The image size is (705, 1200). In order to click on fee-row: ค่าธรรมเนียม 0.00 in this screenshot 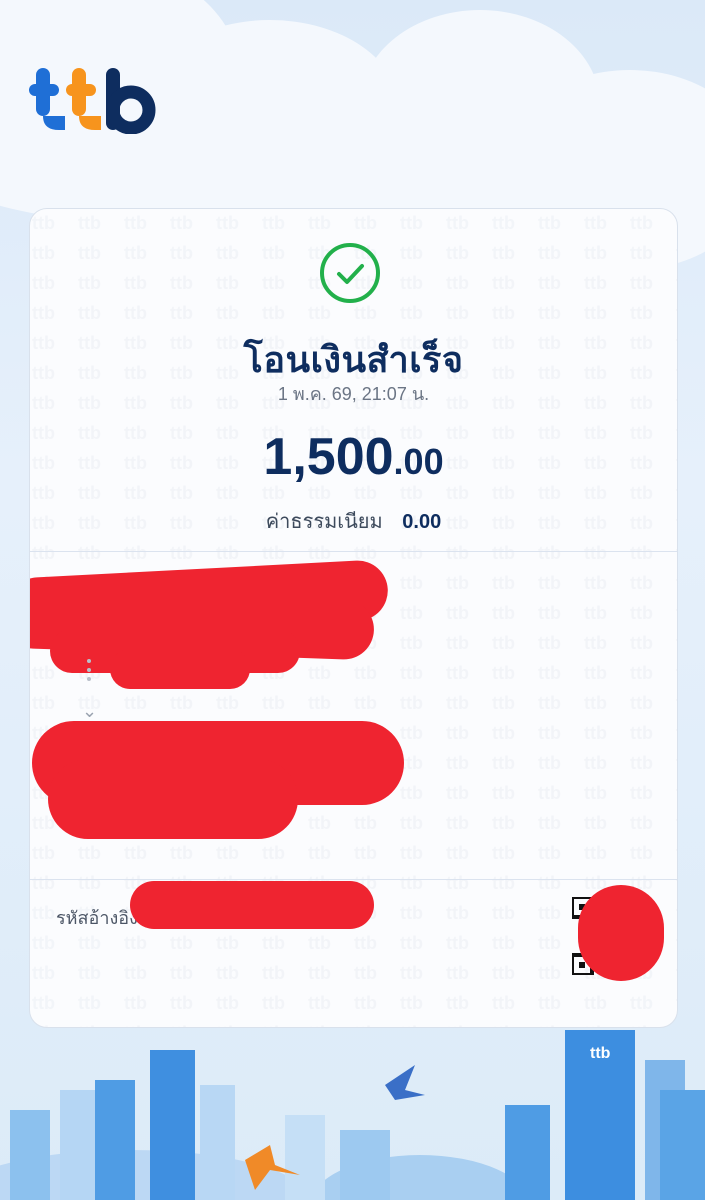, I will do `click(353, 521)`.